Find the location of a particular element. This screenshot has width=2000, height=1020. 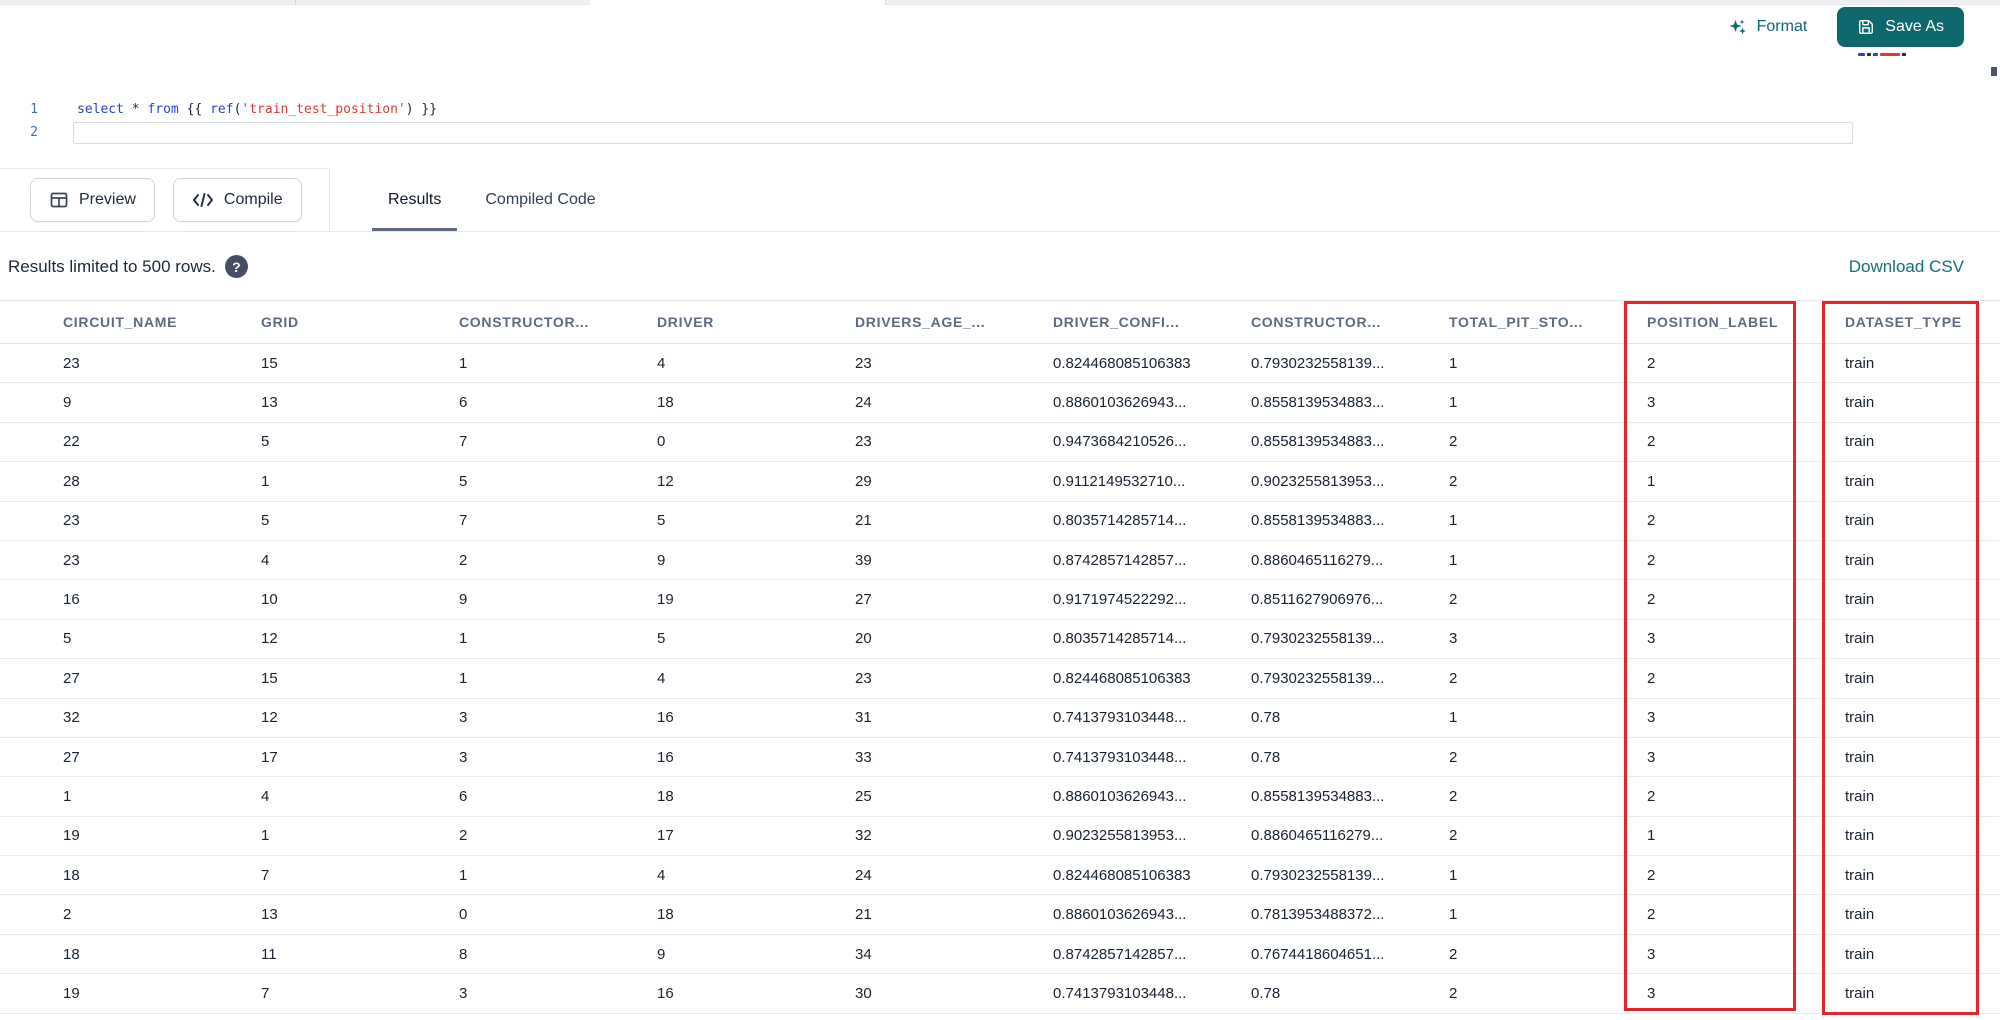

table-cell: 32 is located at coordinates (863, 836).